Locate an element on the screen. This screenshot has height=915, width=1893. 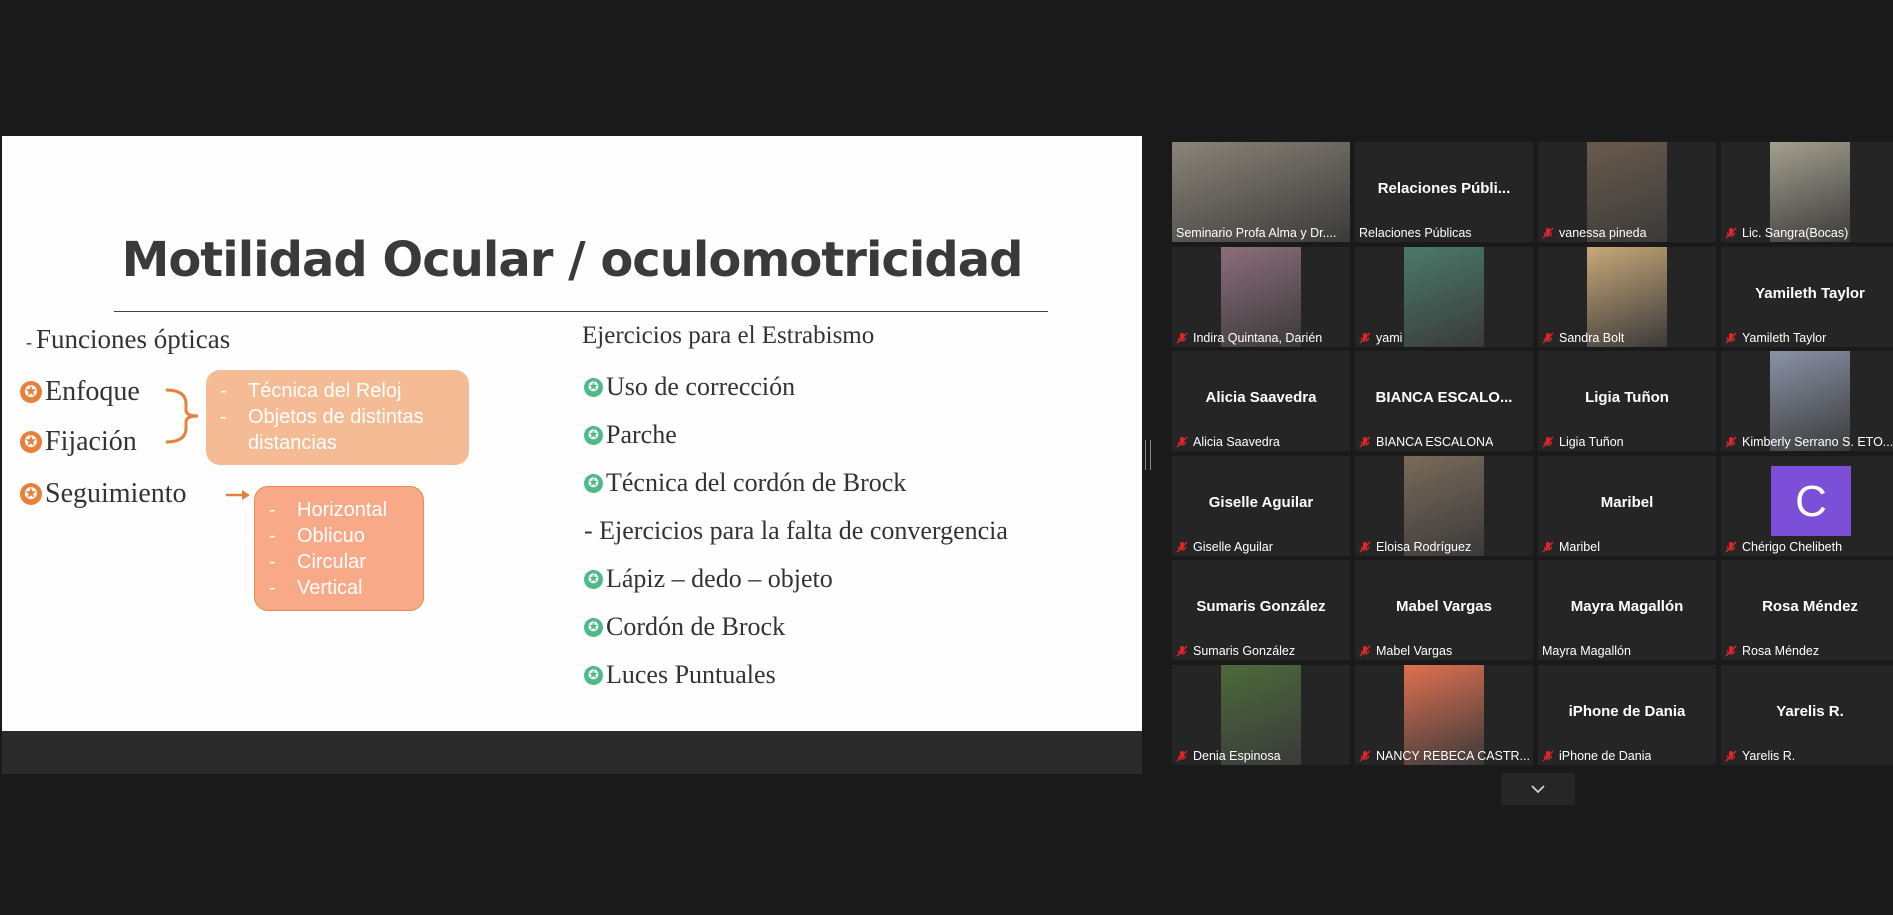
participant-name: Mabel Vargas is located at coordinates (1414, 651).